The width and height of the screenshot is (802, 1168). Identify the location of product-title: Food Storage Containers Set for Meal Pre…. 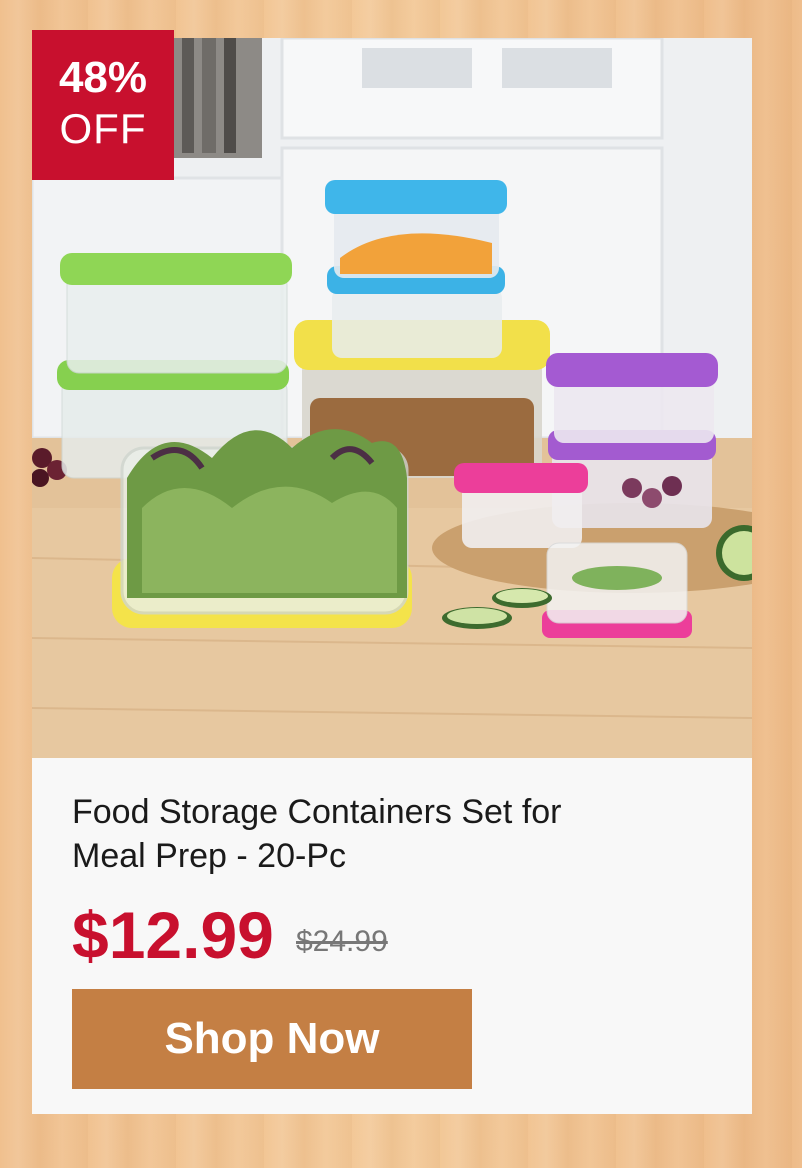
(332, 834).